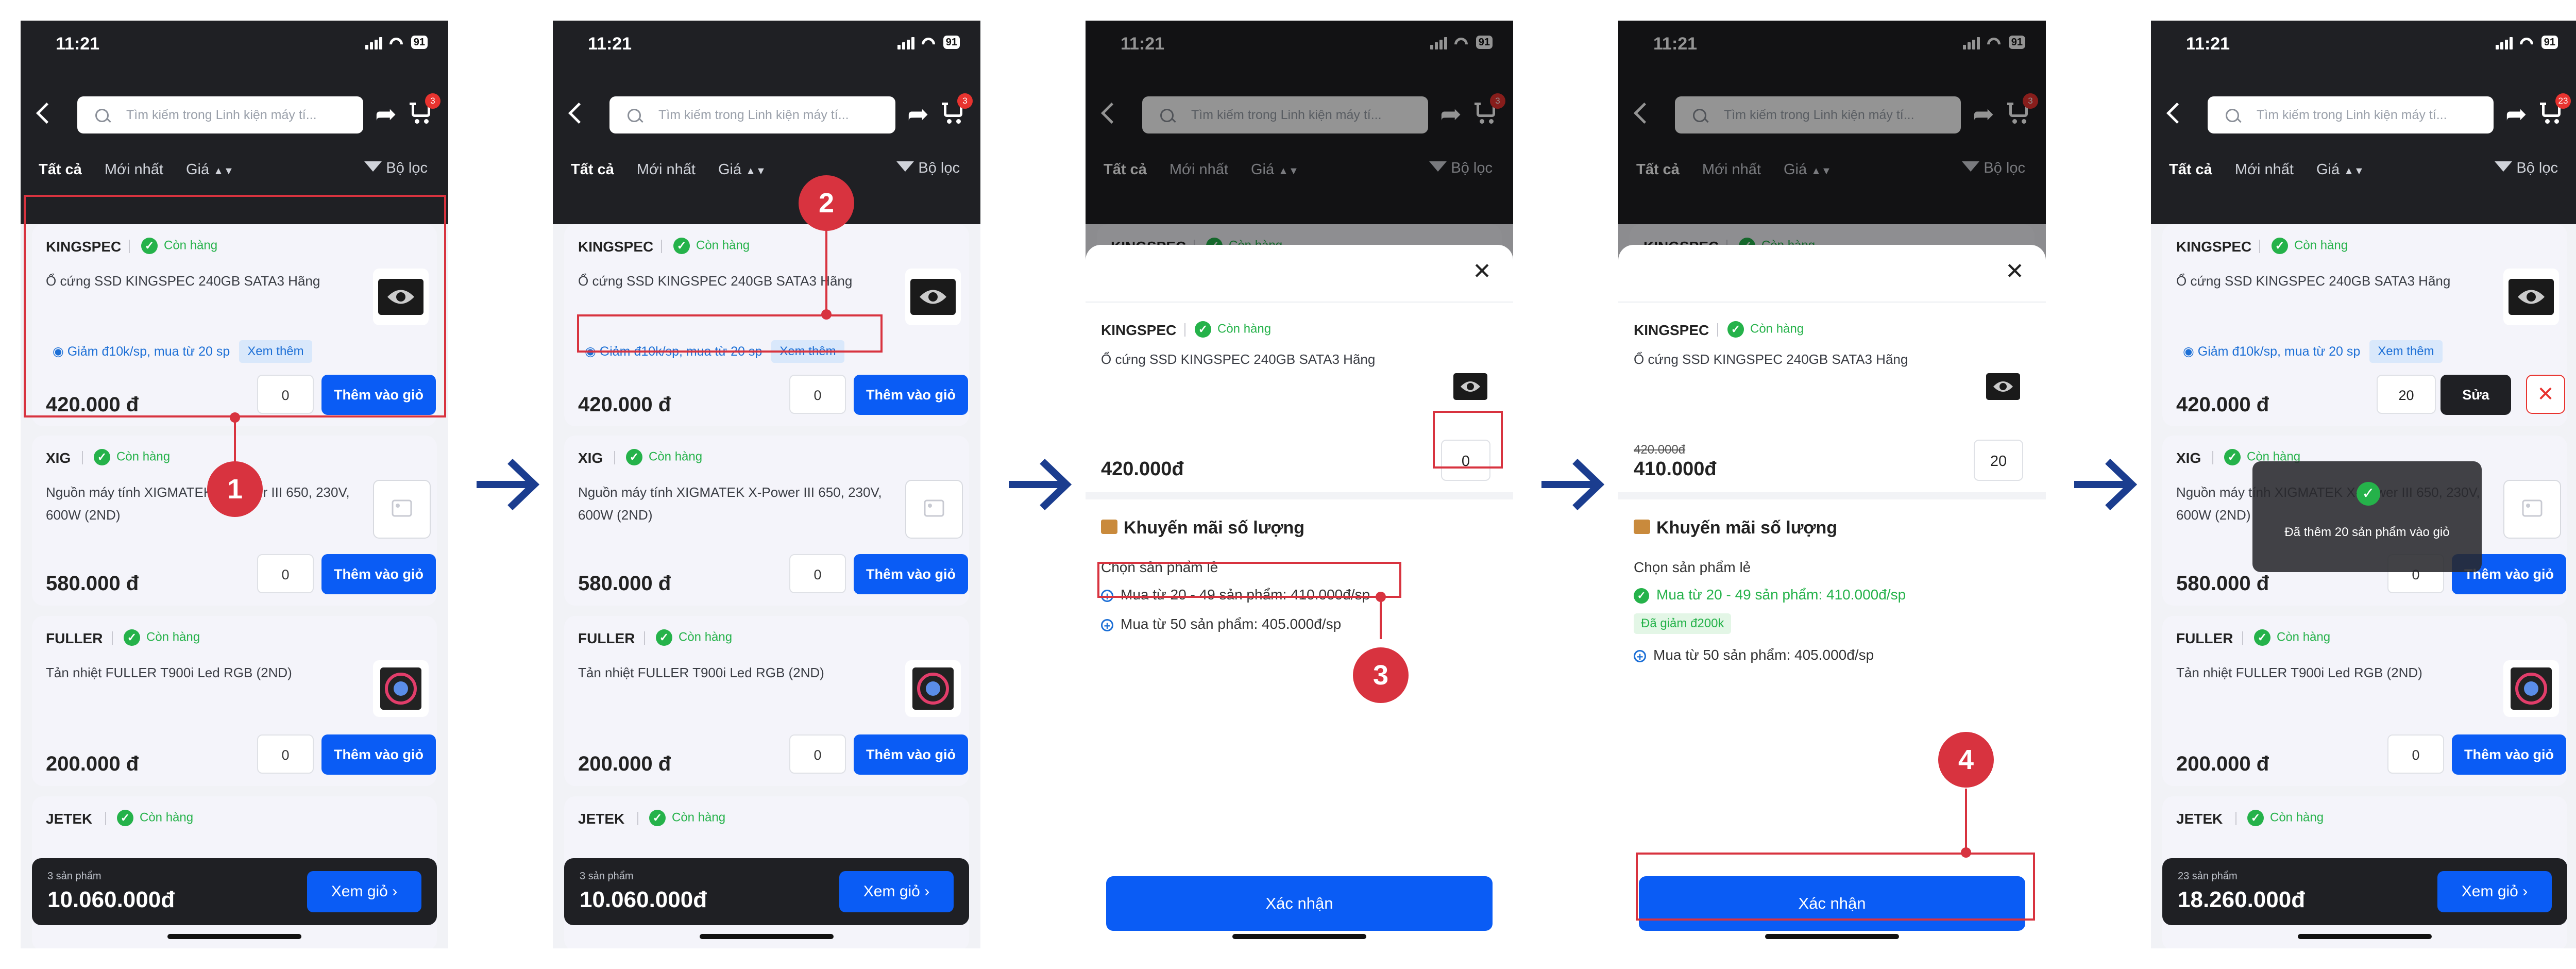  What do you see at coordinates (2476, 395) in the screenshot?
I see `edit-button: Sửa` at bounding box center [2476, 395].